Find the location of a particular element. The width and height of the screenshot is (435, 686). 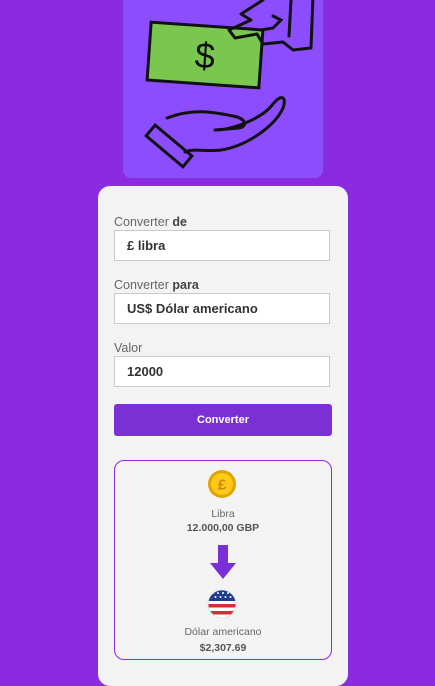

to-currency-select: US$ Dólar americano is located at coordinates (222, 308).